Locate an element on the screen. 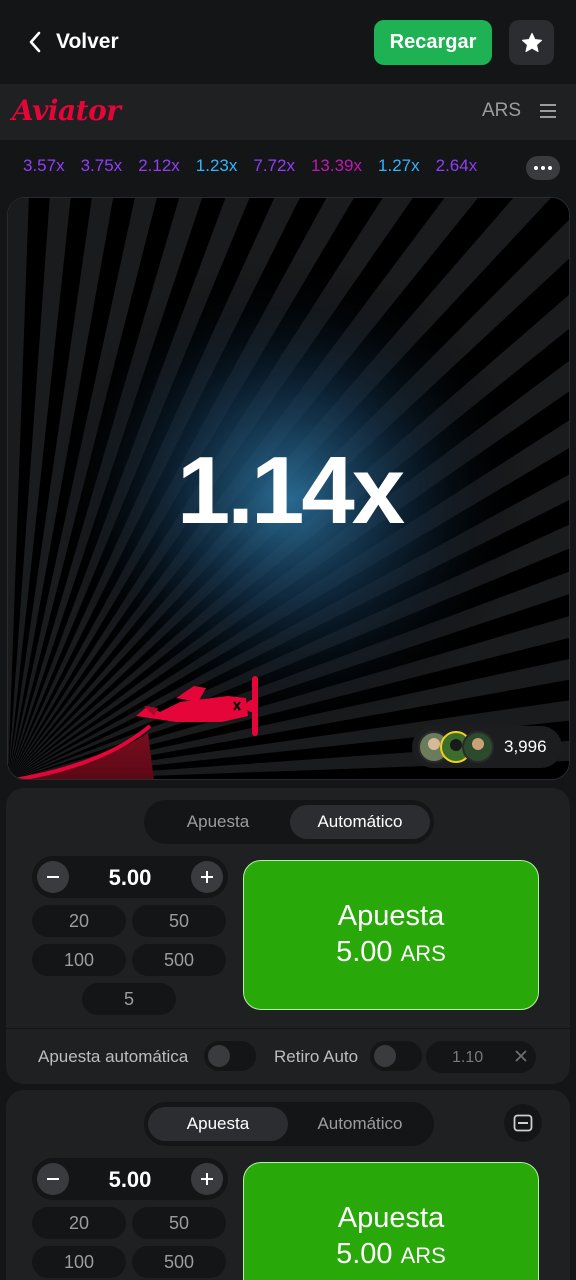 This screenshot has height=1280, width=576. history-more-button is located at coordinates (543, 168).